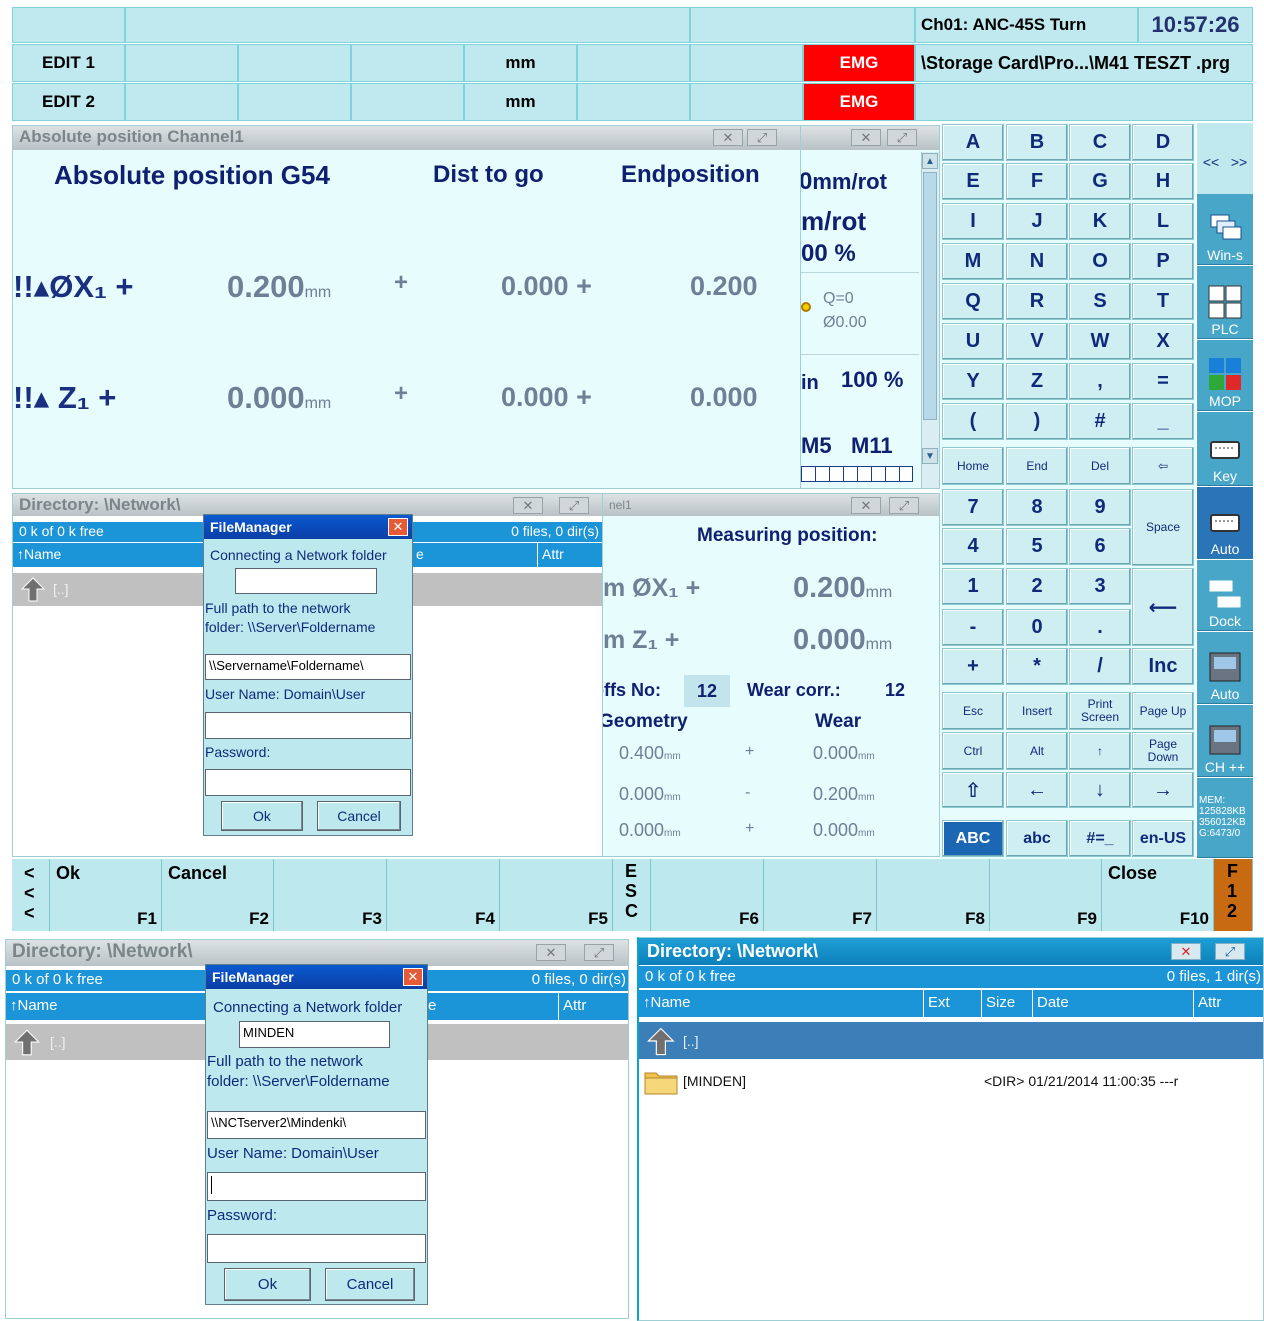  I want to click on key-letter: S, so click(1100, 301).